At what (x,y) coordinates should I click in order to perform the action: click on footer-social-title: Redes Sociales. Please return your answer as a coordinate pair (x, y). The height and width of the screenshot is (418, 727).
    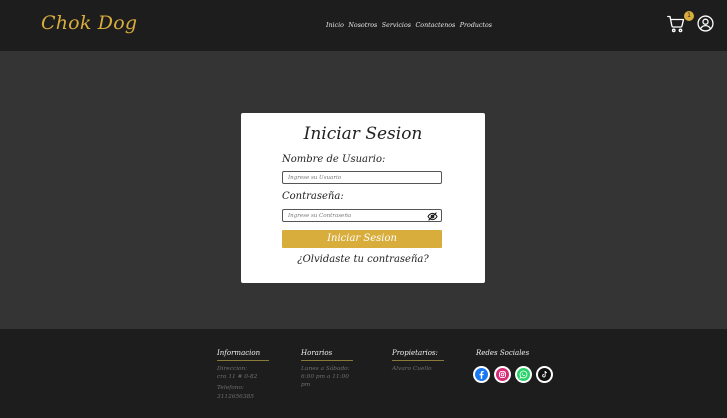
    Looking at the image, I should click on (503, 353).